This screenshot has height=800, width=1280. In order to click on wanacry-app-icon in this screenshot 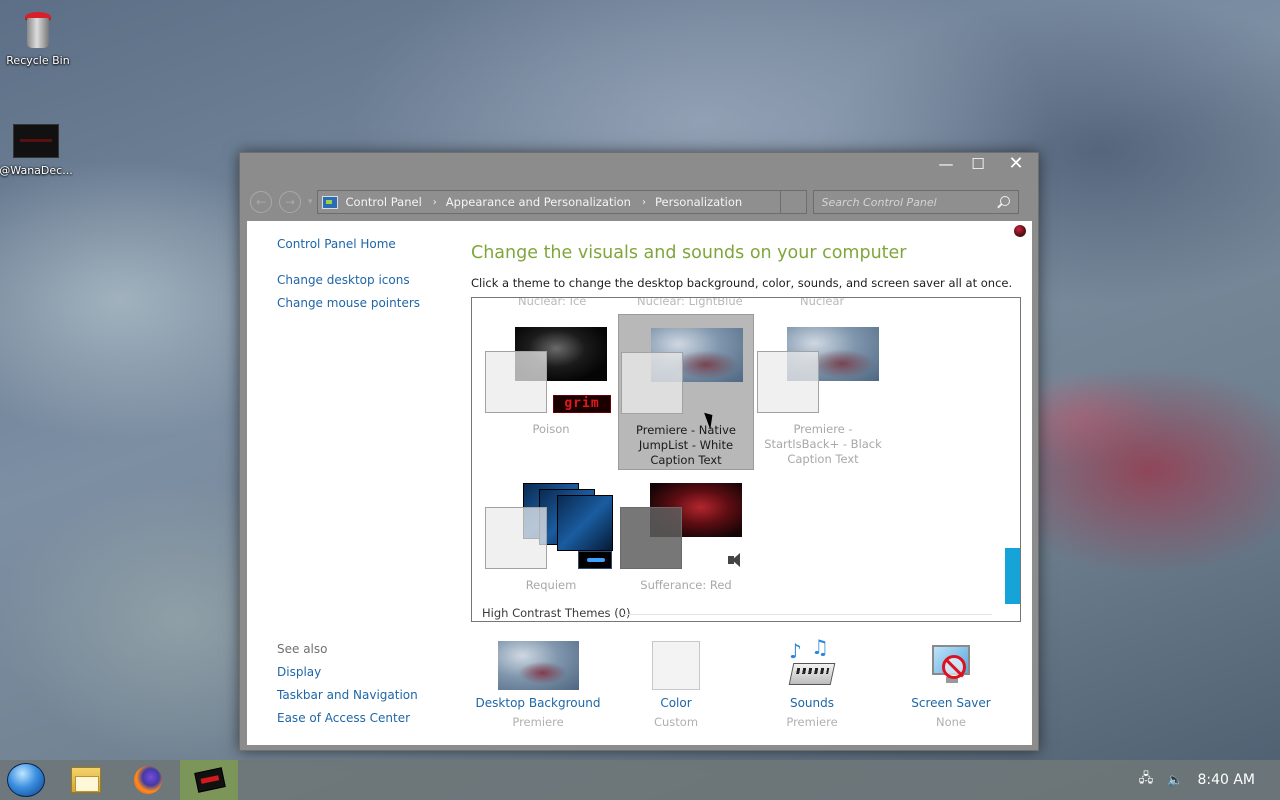, I will do `click(210, 780)`.